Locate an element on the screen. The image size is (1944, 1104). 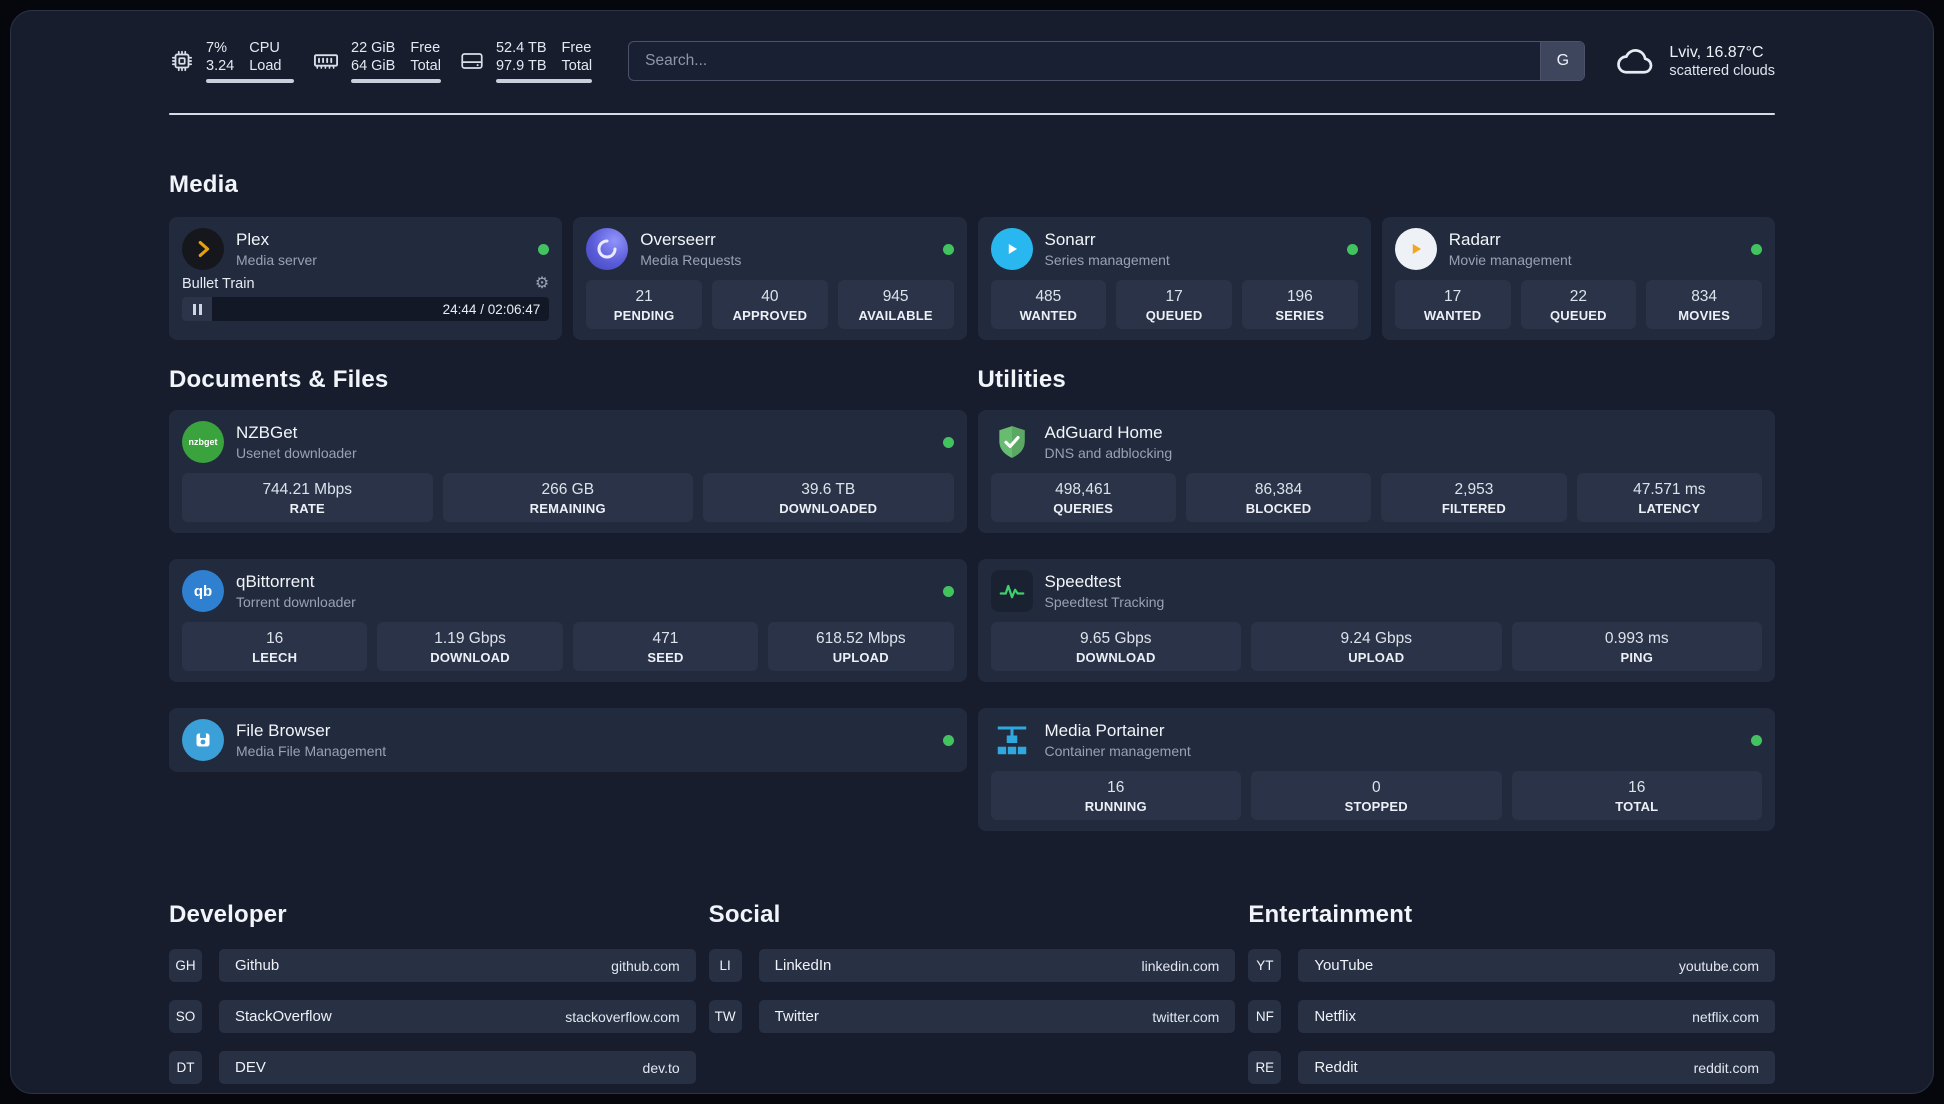
stat-value: 17 is located at coordinates (1453, 296).